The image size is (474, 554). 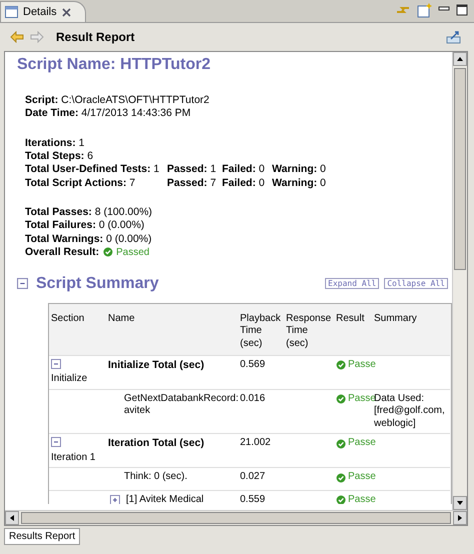 I want to click on info-line: Date Time: 4/17/2013 14:43:36 PM, so click(x=108, y=113).